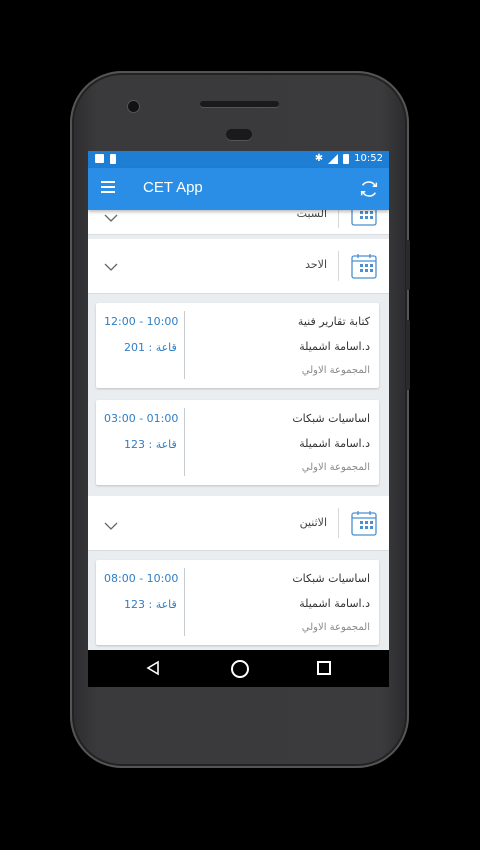  I want to click on app-bar: CET App, so click(238, 189).